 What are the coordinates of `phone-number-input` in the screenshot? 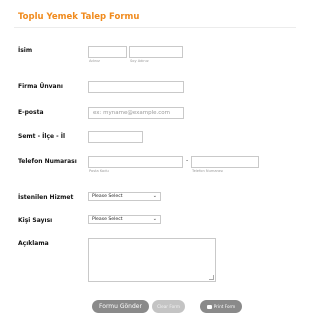 It's located at (225, 162).